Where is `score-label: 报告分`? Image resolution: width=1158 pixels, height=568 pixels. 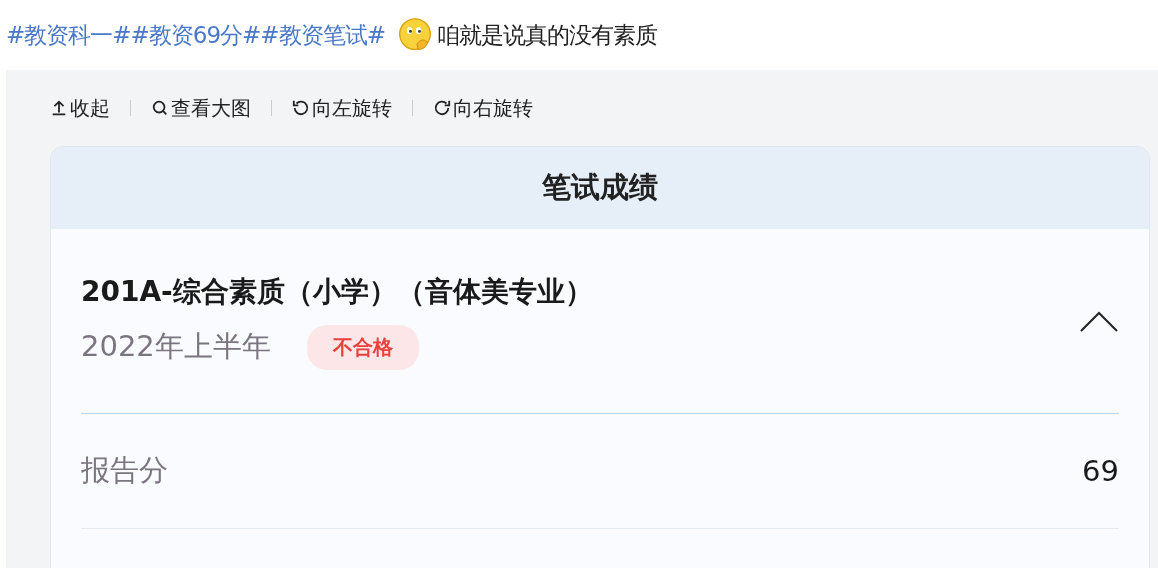 score-label: 报告分 is located at coordinates (124, 470).